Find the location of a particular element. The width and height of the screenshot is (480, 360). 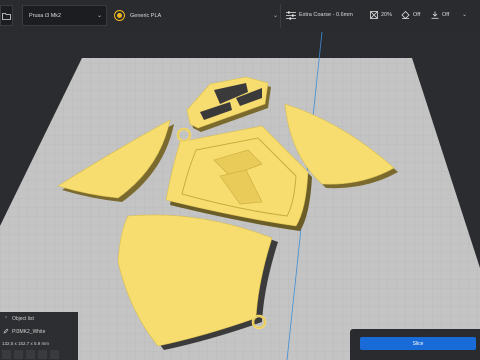

object-list-chevron-icon: ⌃ is located at coordinates (6, 319).